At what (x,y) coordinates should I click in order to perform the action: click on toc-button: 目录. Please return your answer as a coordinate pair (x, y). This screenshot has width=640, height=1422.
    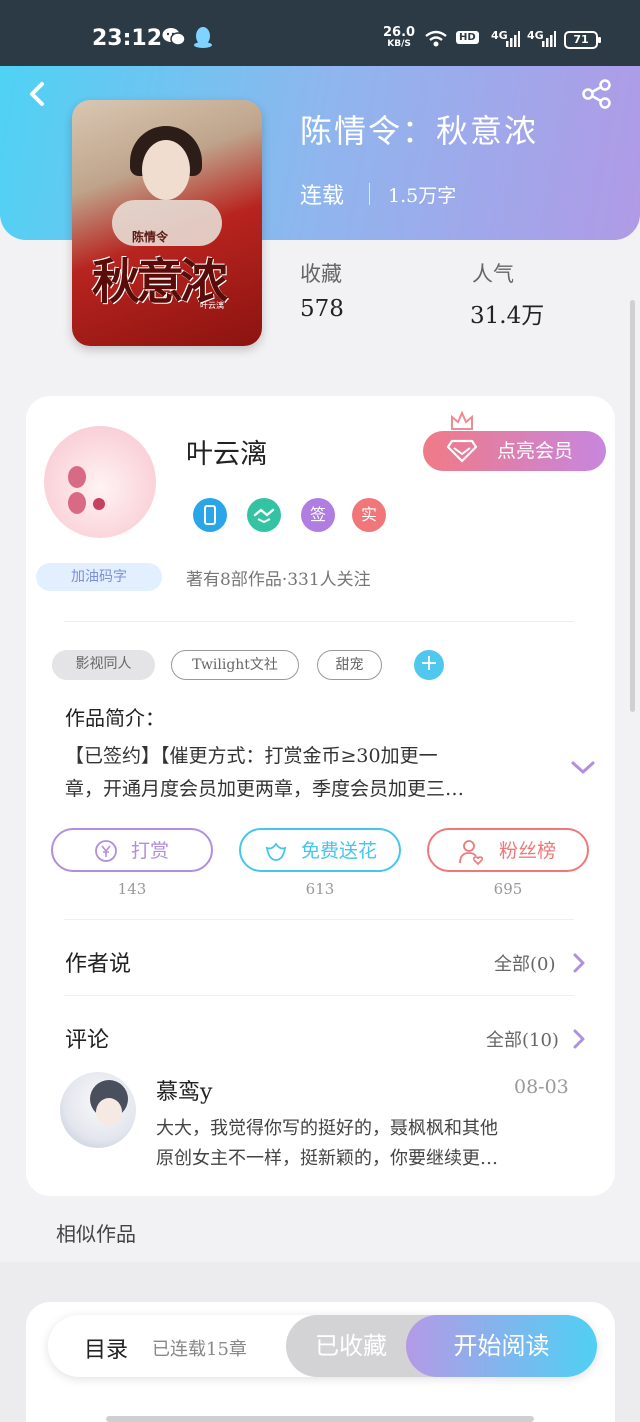
    Looking at the image, I should click on (106, 1348).